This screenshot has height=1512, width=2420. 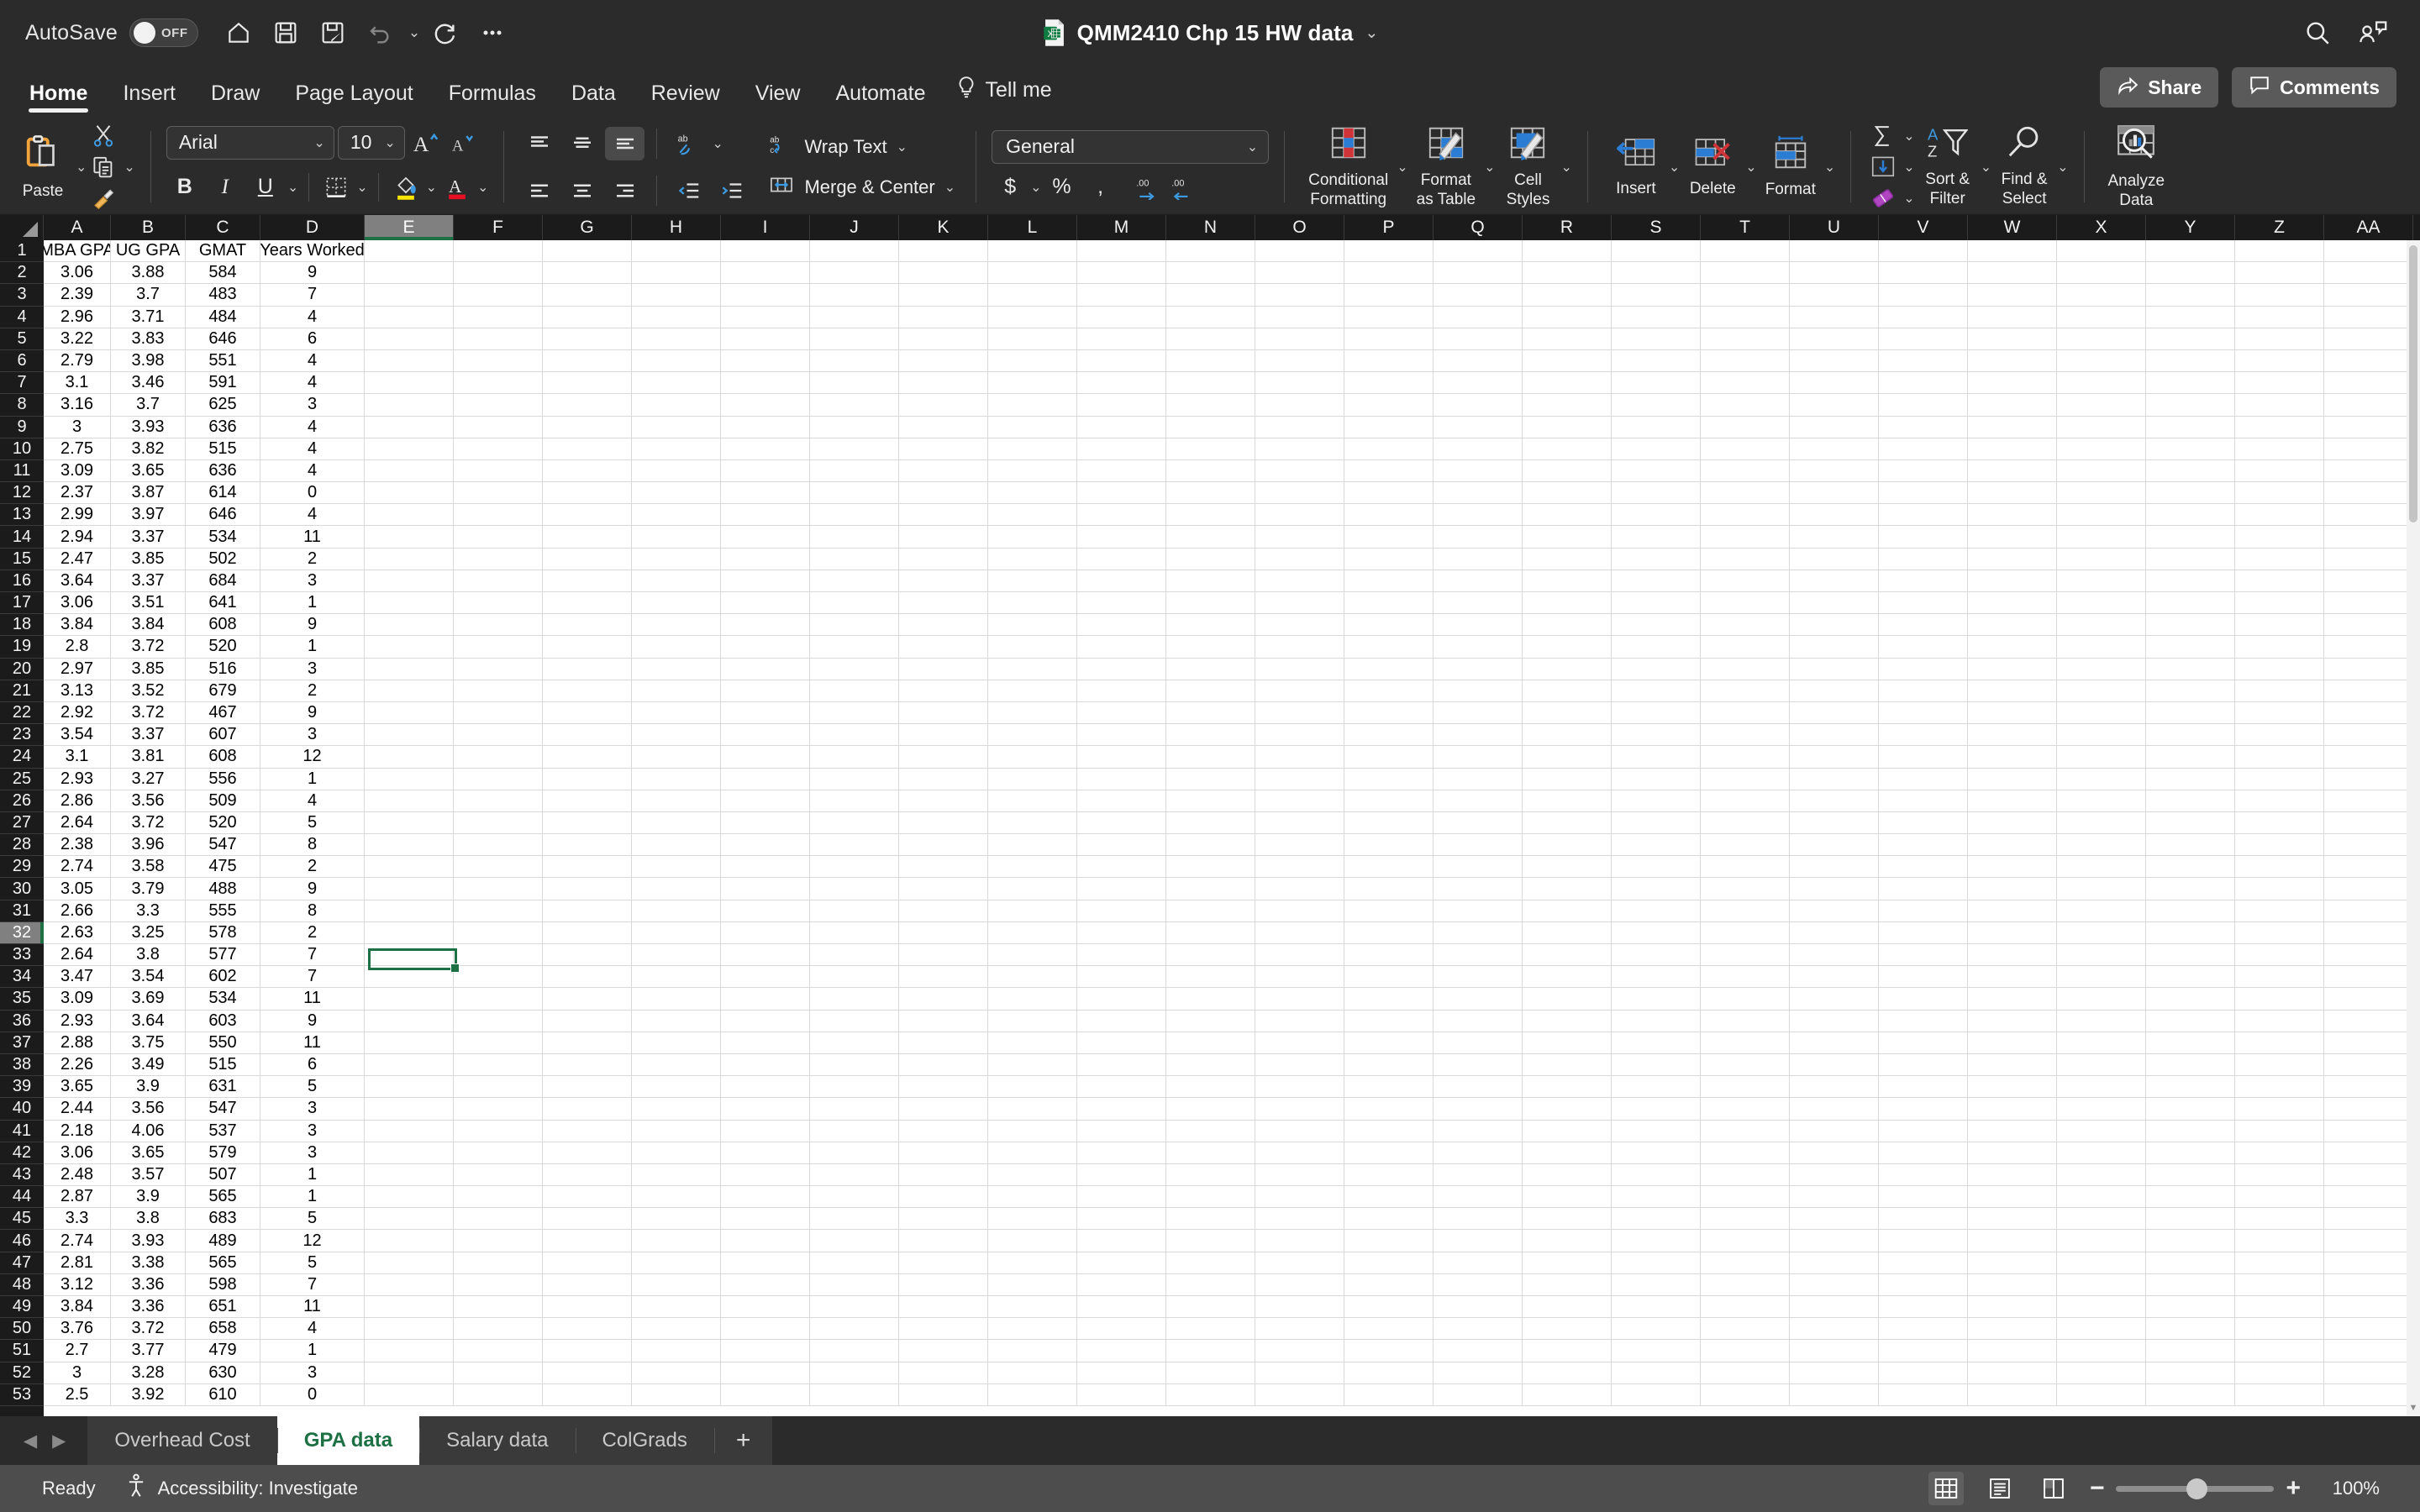 I want to click on cell-Z39, so click(x=2279, y=1087).